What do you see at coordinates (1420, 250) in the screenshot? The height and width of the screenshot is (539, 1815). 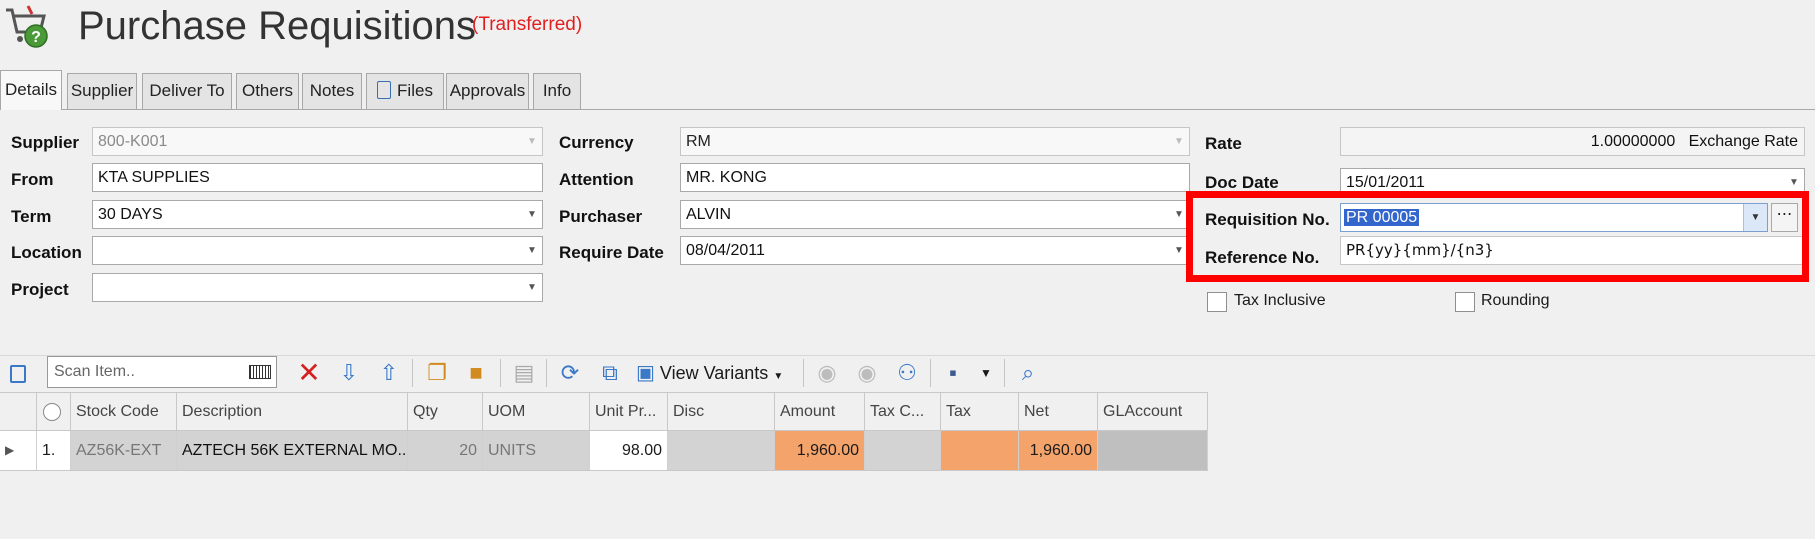 I see `reference-no-value: PR{yy}{mm}/{n3}` at bounding box center [1420, 250].